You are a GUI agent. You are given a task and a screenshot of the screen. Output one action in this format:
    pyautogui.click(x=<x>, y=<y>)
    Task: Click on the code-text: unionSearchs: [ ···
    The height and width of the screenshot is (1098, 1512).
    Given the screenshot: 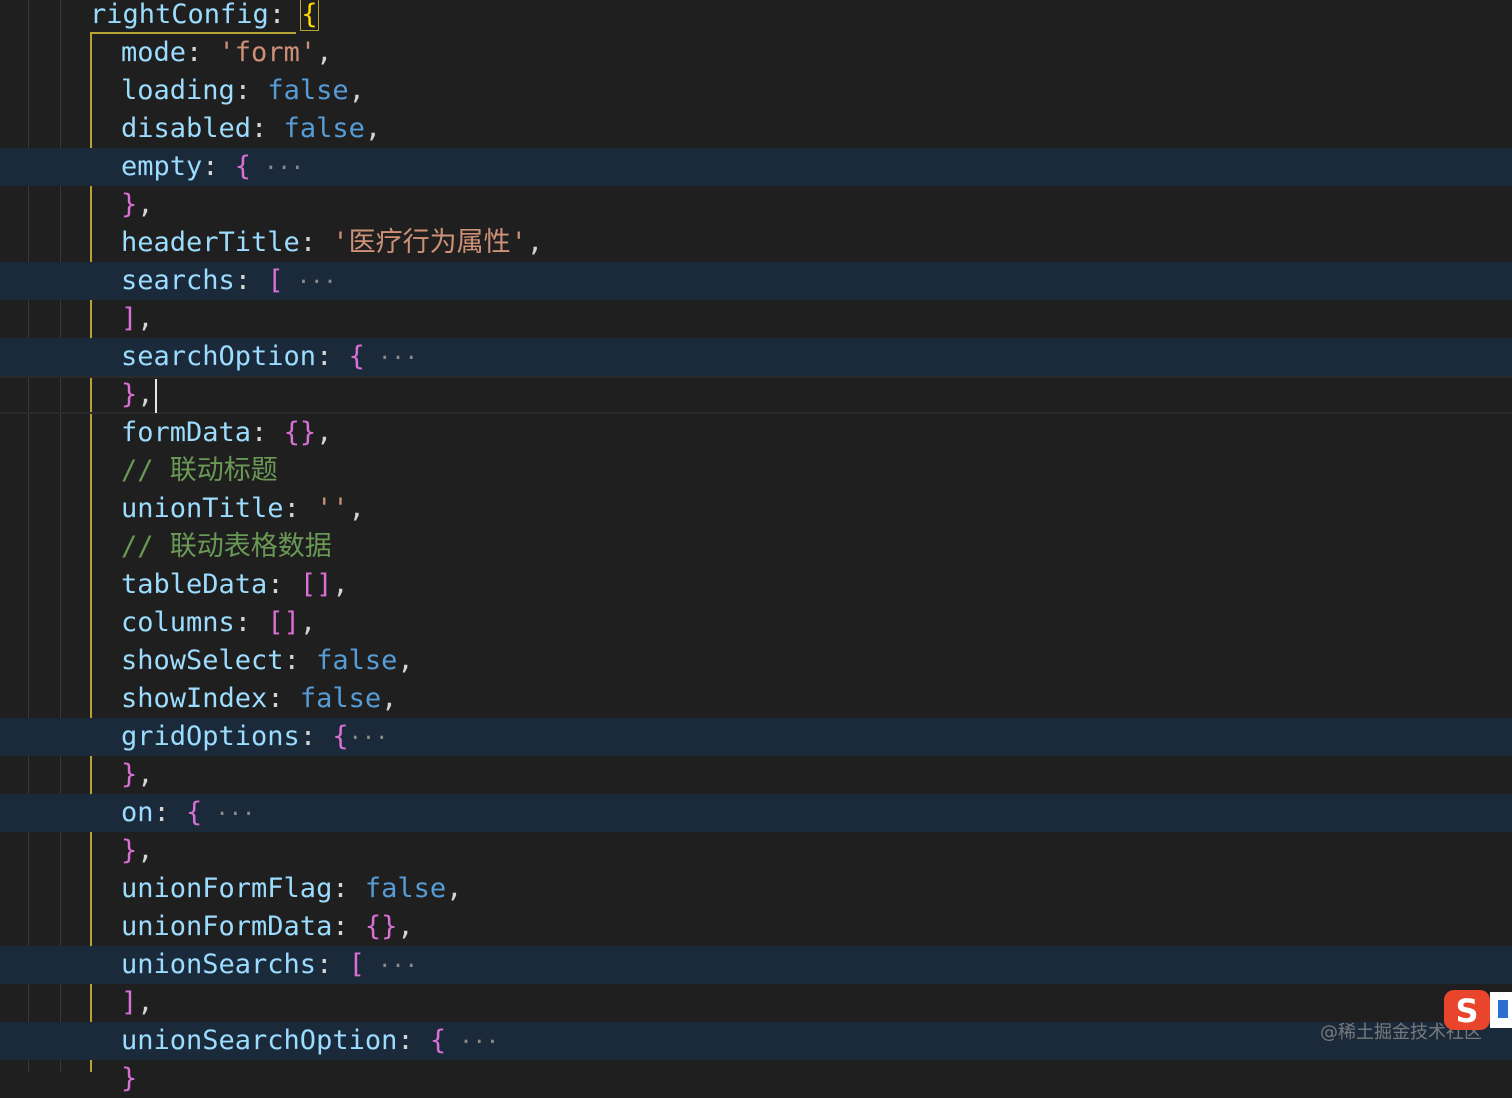 What is the action you would take?
    pyautogui.click(x=269, y=966)
    